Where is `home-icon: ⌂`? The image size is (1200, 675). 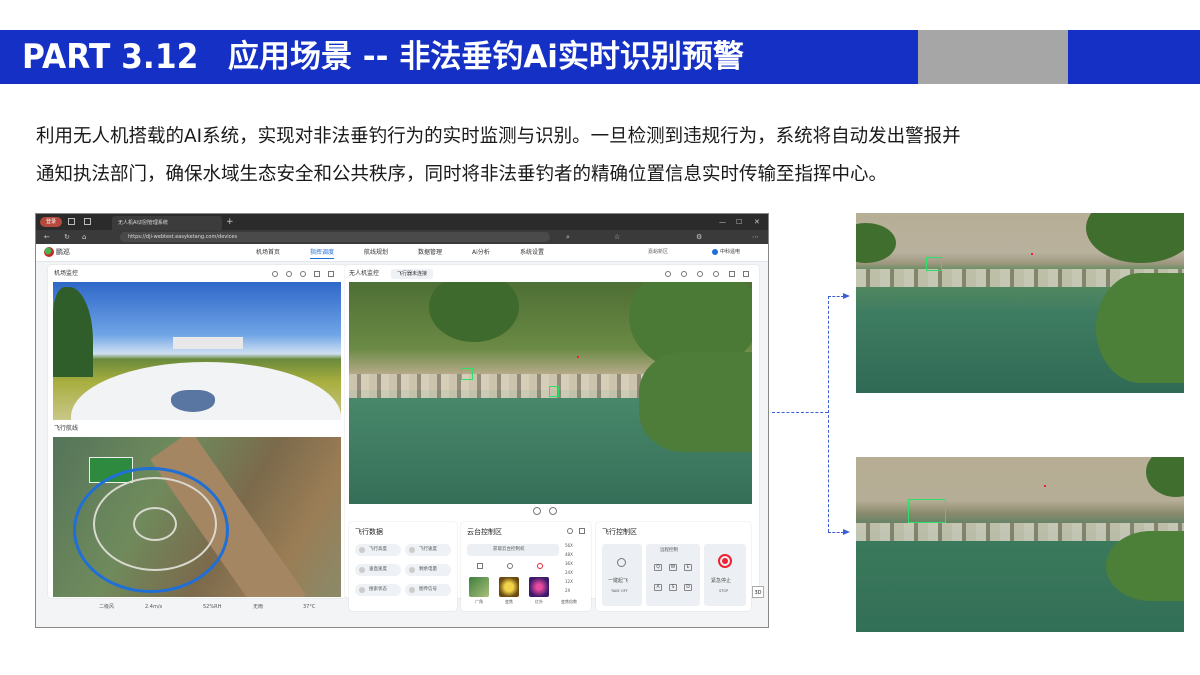
home-icon: ⌂ is located at coordinates (84, 237).